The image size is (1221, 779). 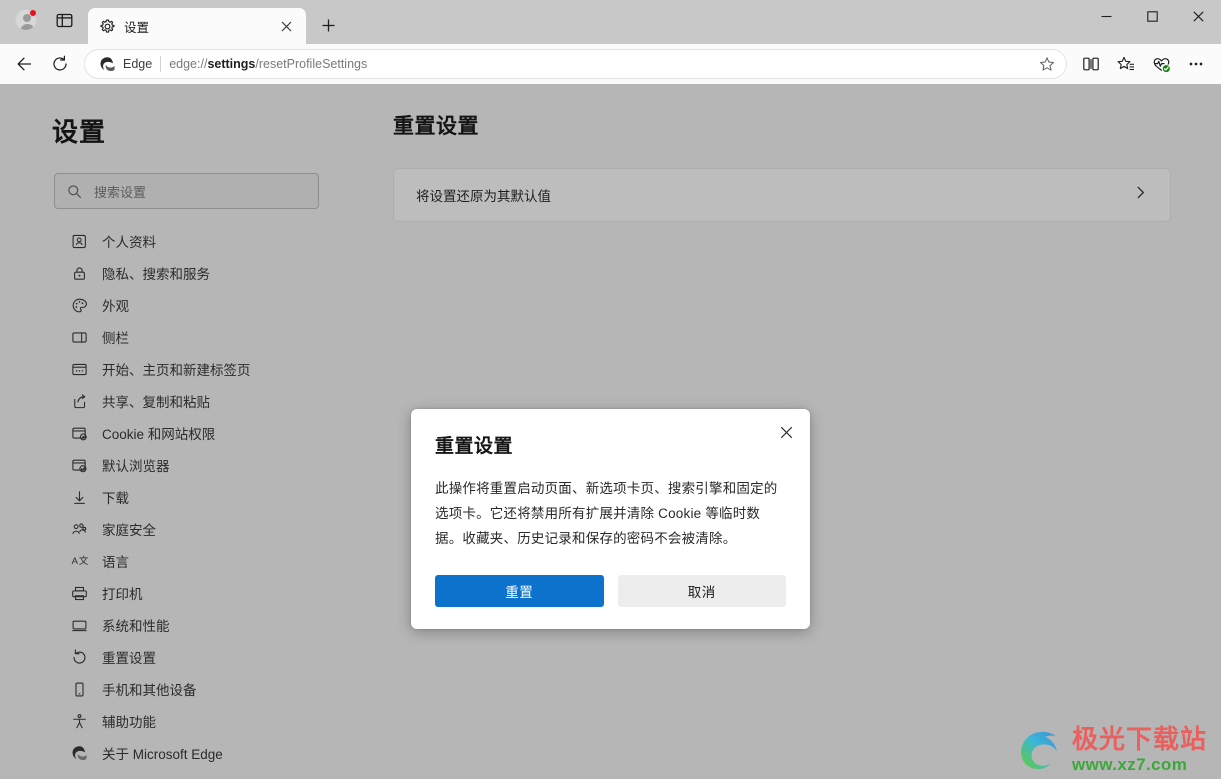 I want to click on sidebar-item-appearance: 外观, so click(x=172, y=305).